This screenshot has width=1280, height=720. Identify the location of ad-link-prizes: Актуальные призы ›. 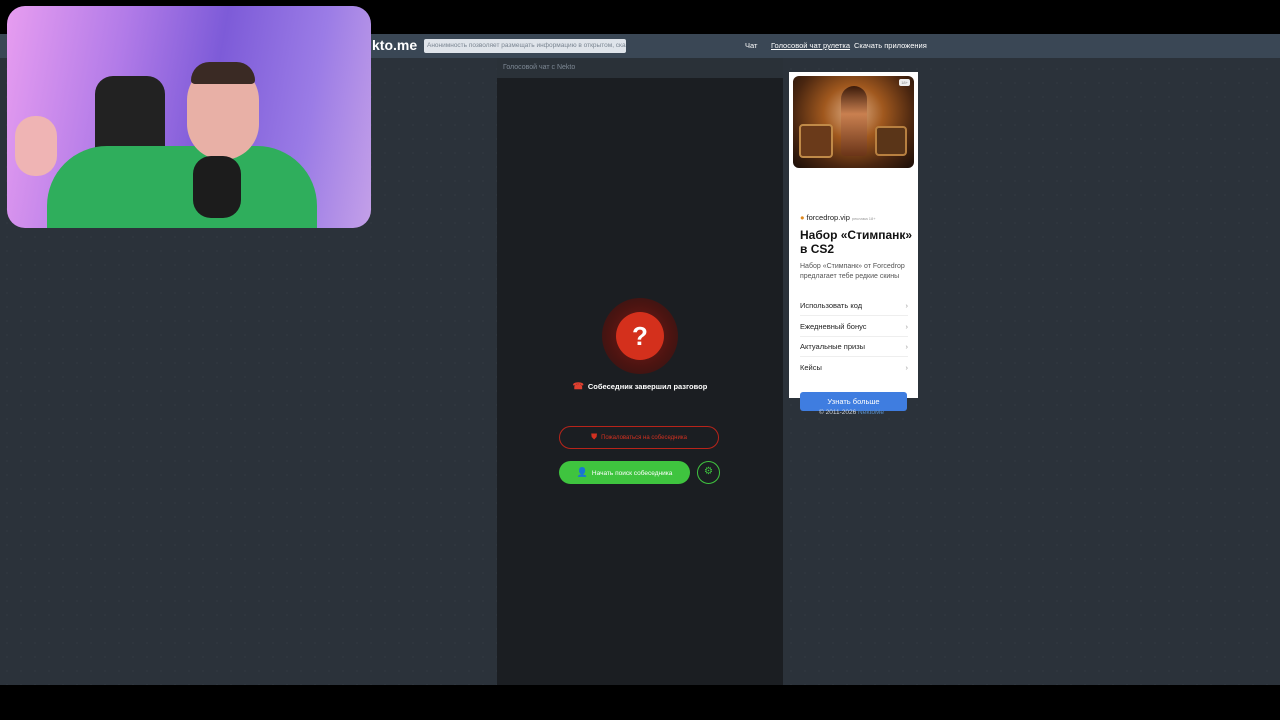
(854, 347).